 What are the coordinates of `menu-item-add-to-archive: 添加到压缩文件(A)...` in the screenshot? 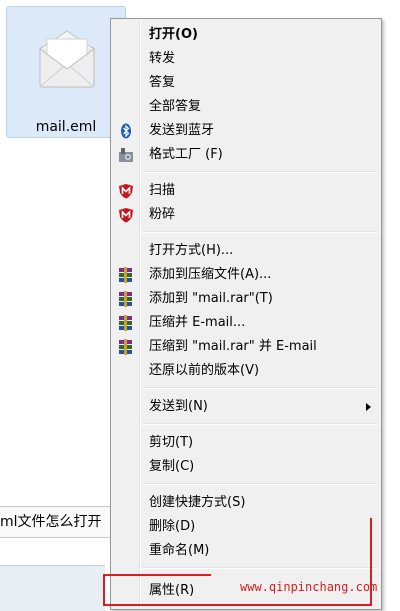 It's located at (246, 275).